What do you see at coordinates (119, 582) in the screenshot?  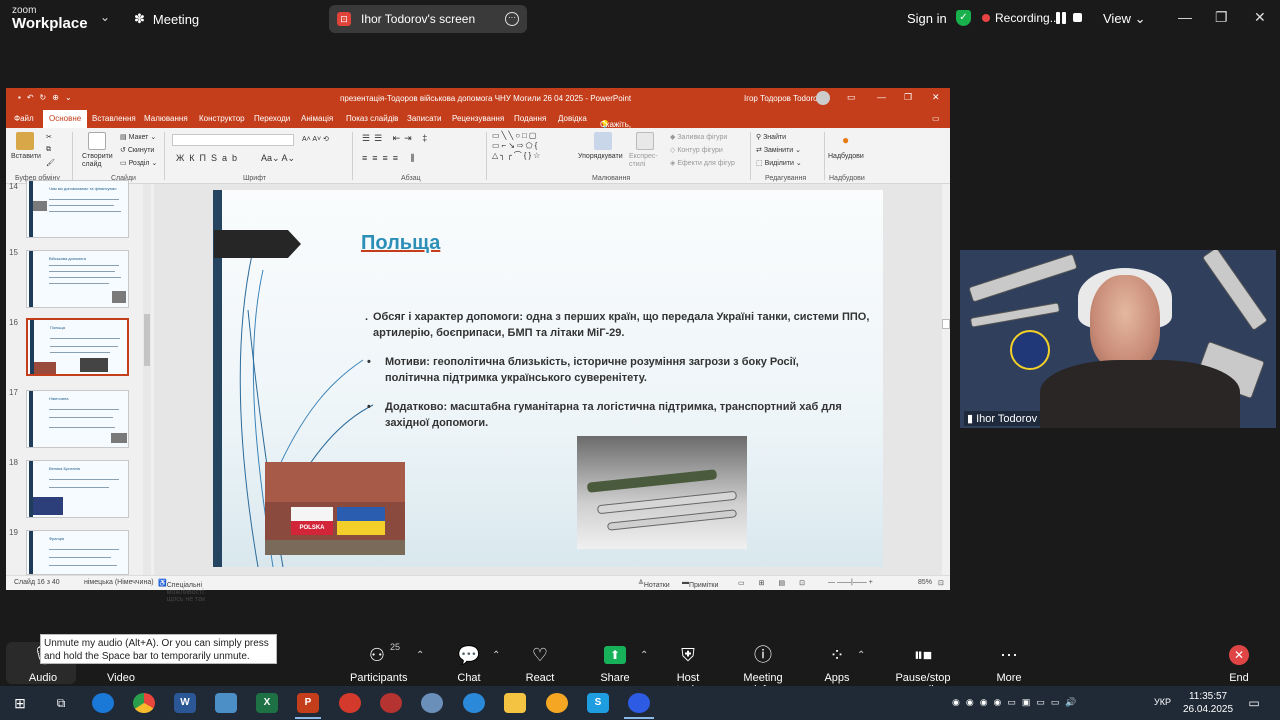 I see `language-status: німецька (Німеччина)` at bounding box center [119, 582].